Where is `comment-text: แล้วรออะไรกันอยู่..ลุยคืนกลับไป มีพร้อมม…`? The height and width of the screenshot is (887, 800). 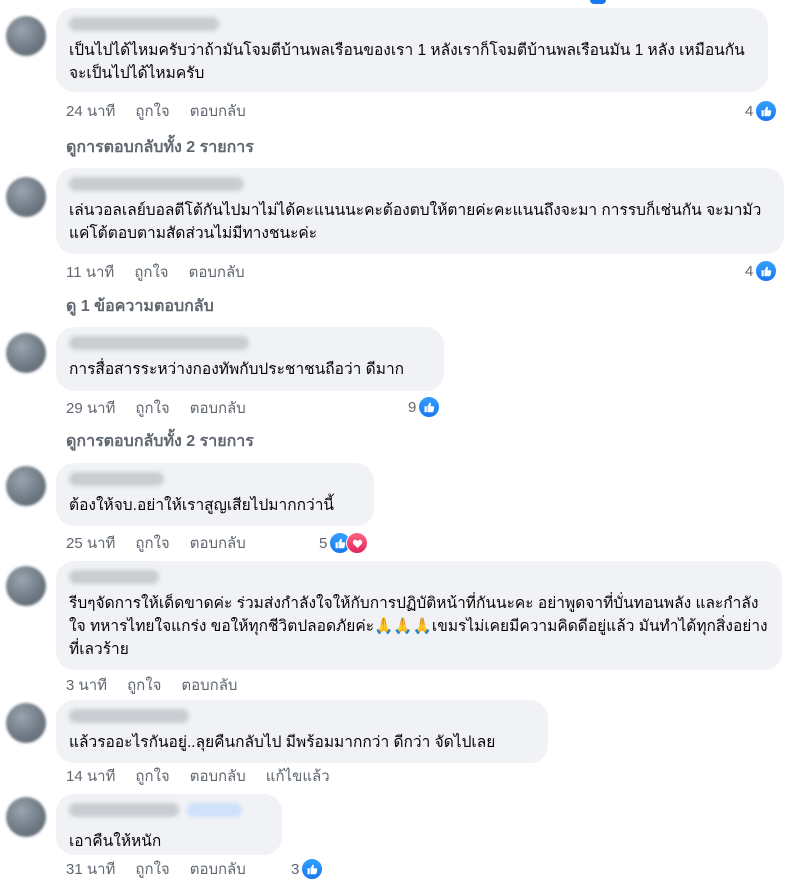
comment-text: แล้วรออะไรกันอยู่..ลุยคืนกลับไป มีพร้อมม… is located at coordinates (282, 742).